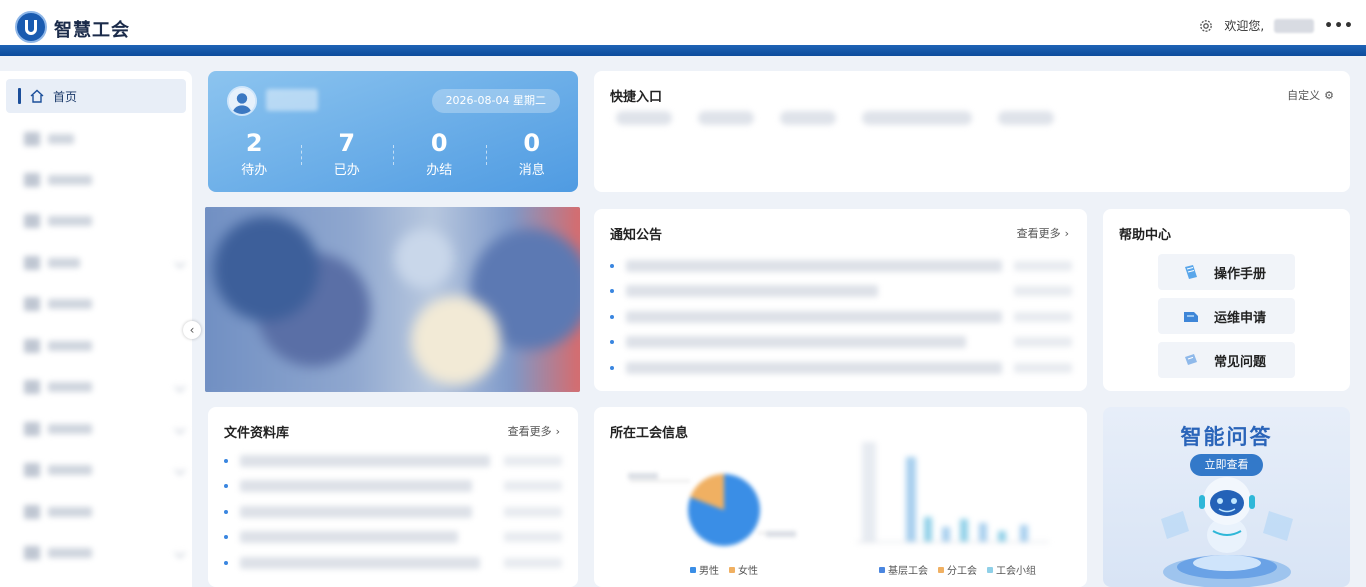 The height and width of the screenshot is (587, 1366). What do you see at coordinates (392, 299) in the screenshot?
I see `news-banner-image` at bounding box center [392, 299].